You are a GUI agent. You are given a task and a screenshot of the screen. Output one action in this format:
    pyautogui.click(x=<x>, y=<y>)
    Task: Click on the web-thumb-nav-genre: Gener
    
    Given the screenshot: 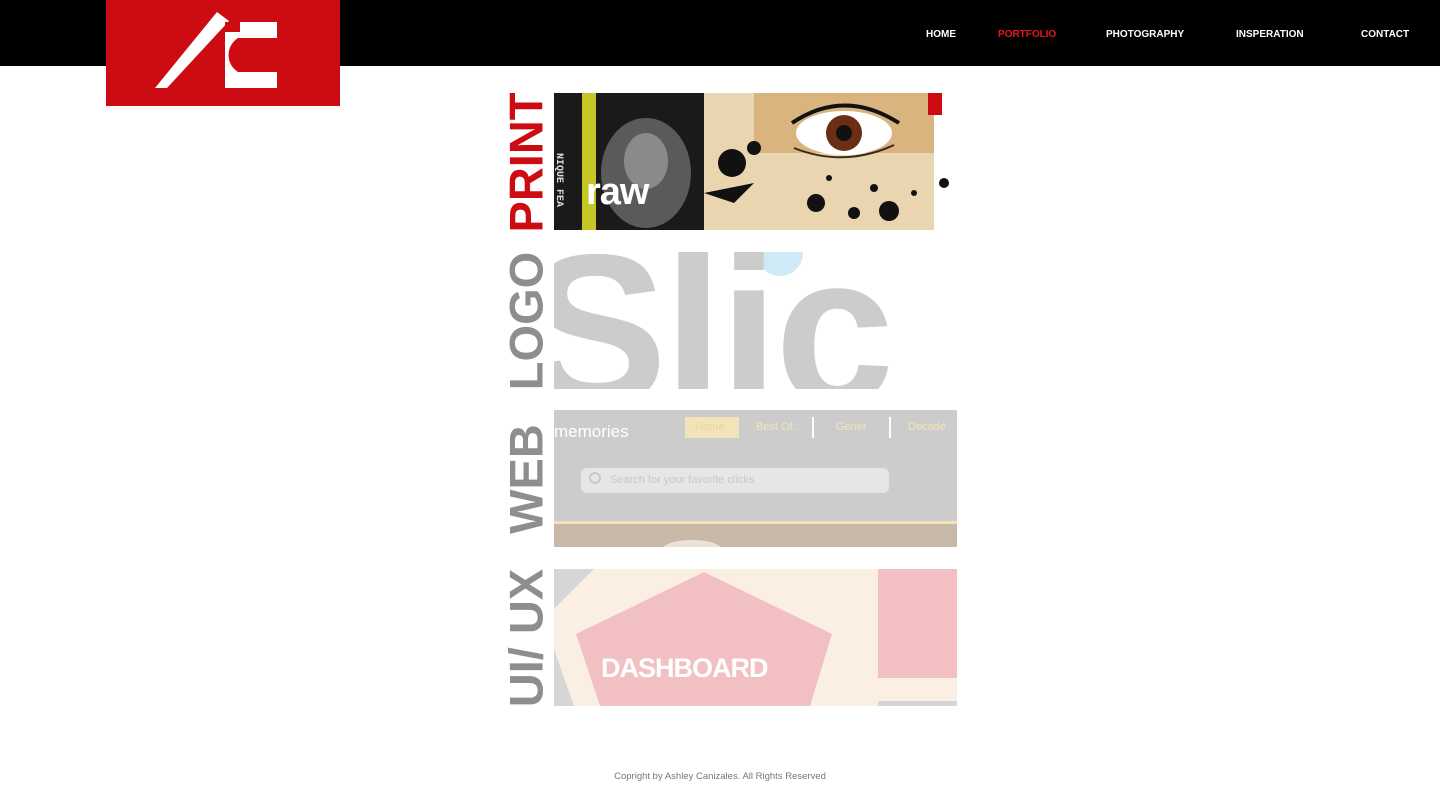 What is the action you would take?
    pyautogui.click(x=851, y=427)
    